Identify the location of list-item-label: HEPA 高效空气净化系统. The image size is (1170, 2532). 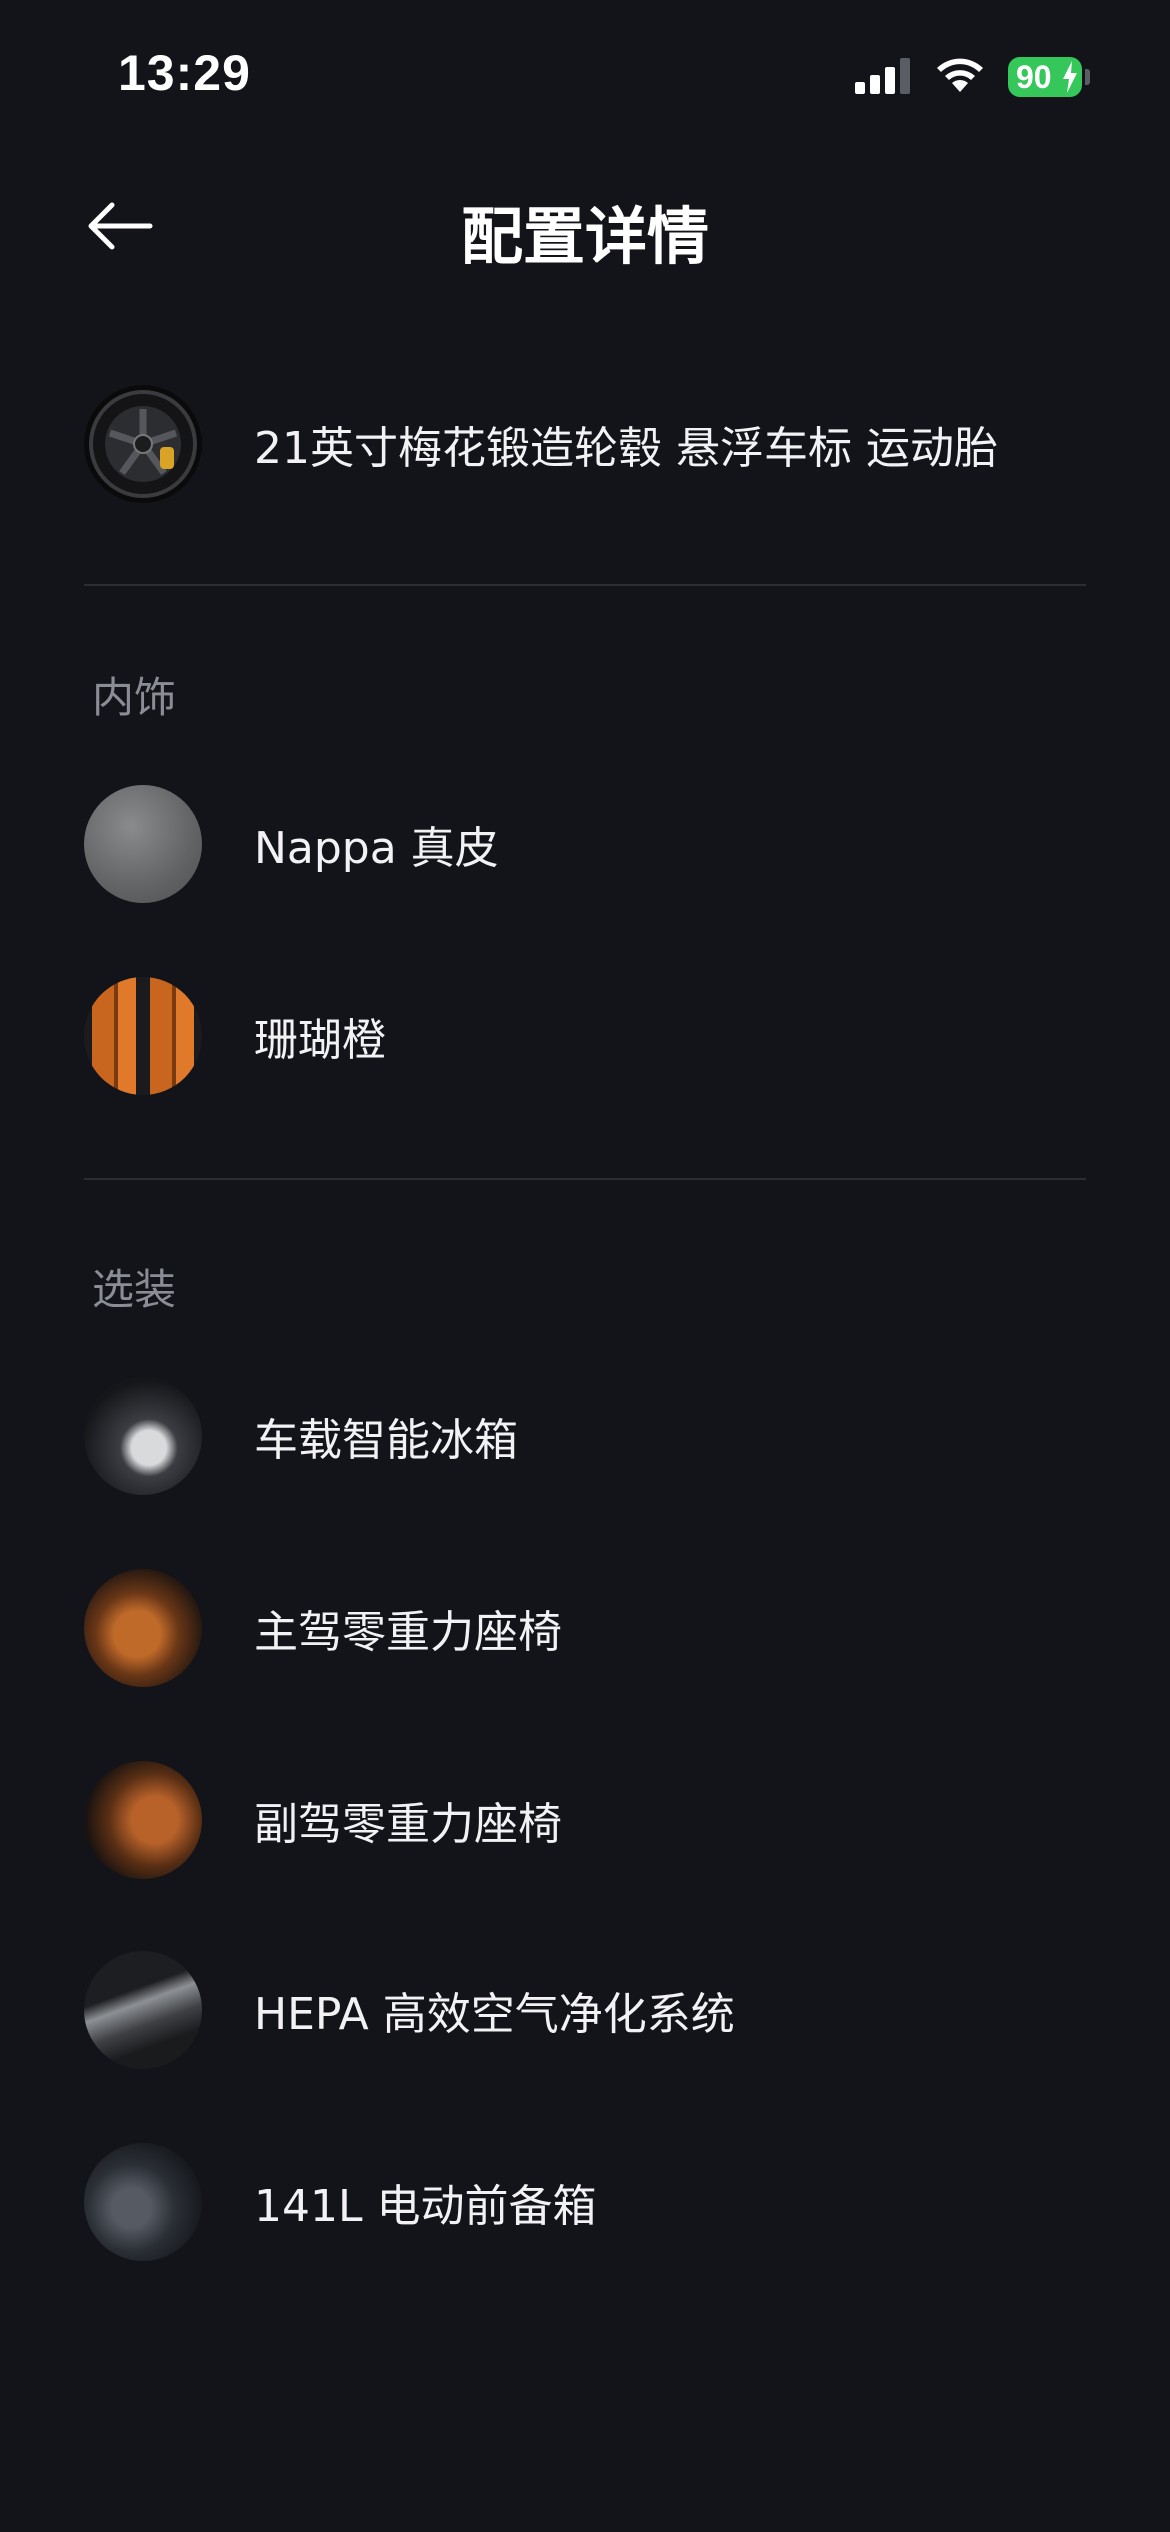
(494, 2014).